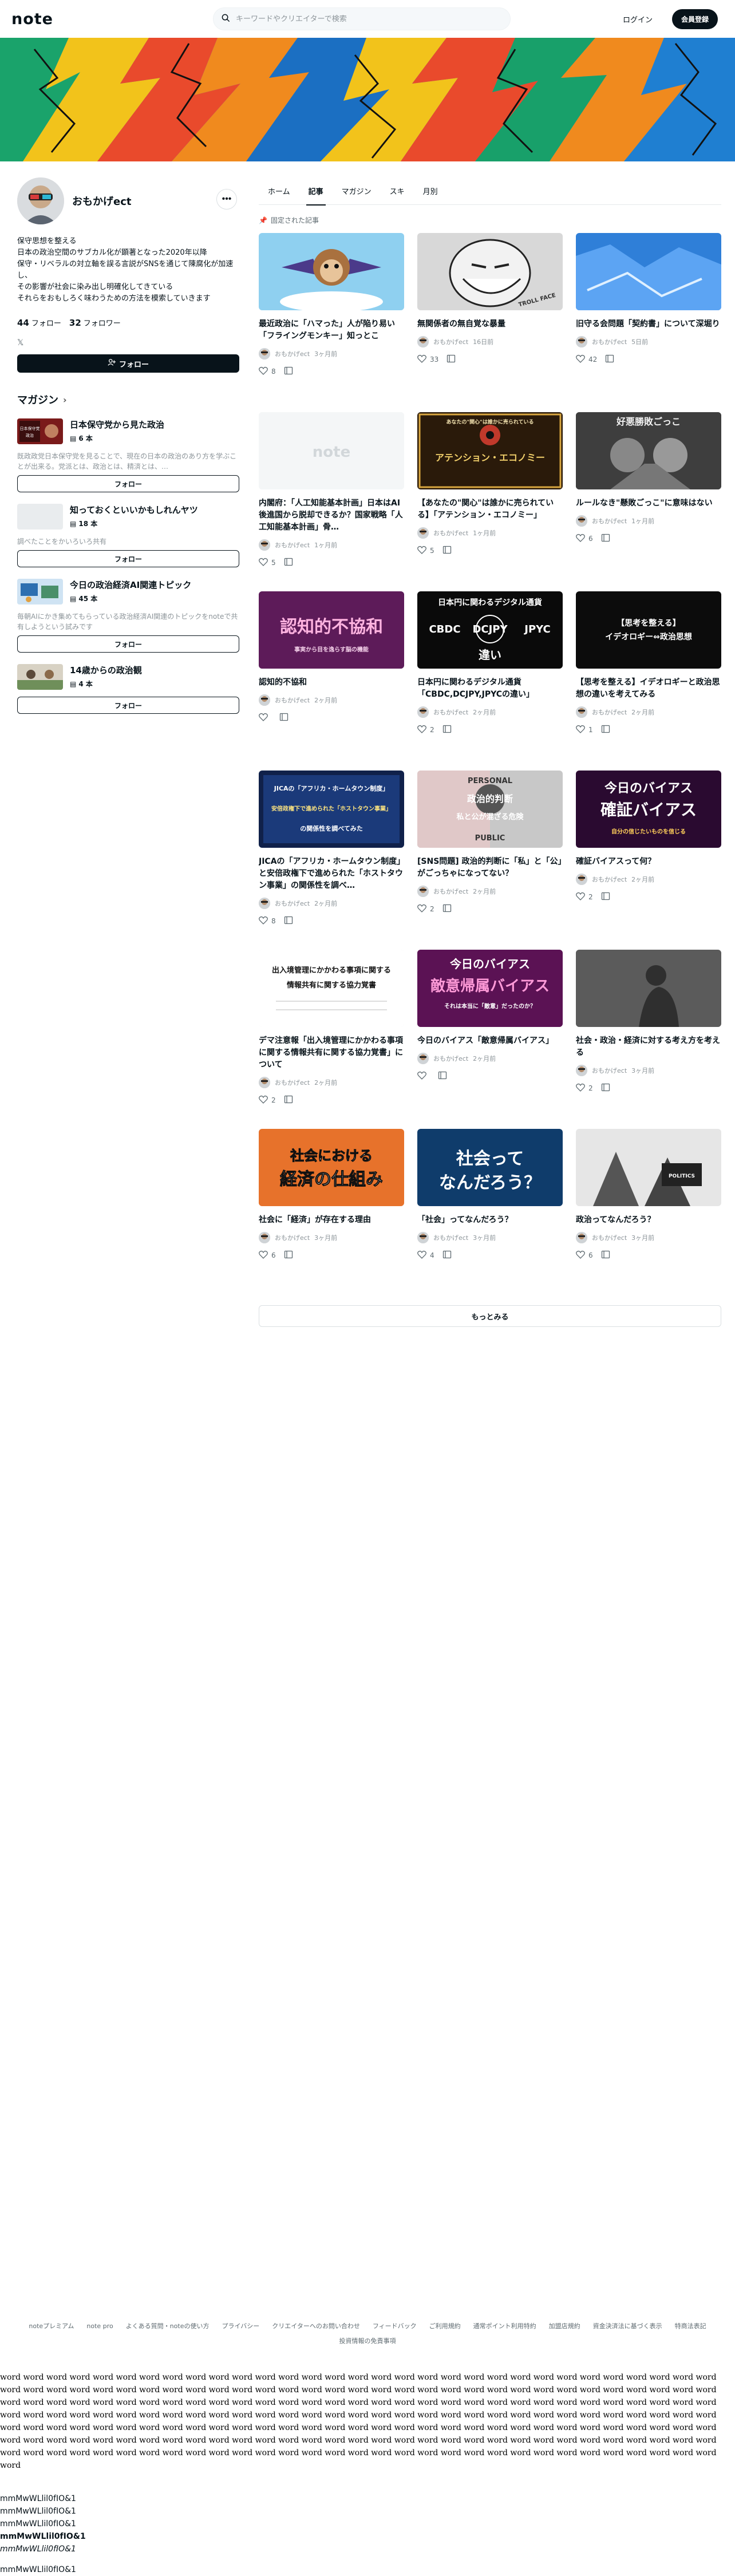 The width and height of the screenshot is (735, 2576). Describe the element at coordinates (128, 399) in the screenshot. I see `magazines-heading: マガジン ›` at that location.